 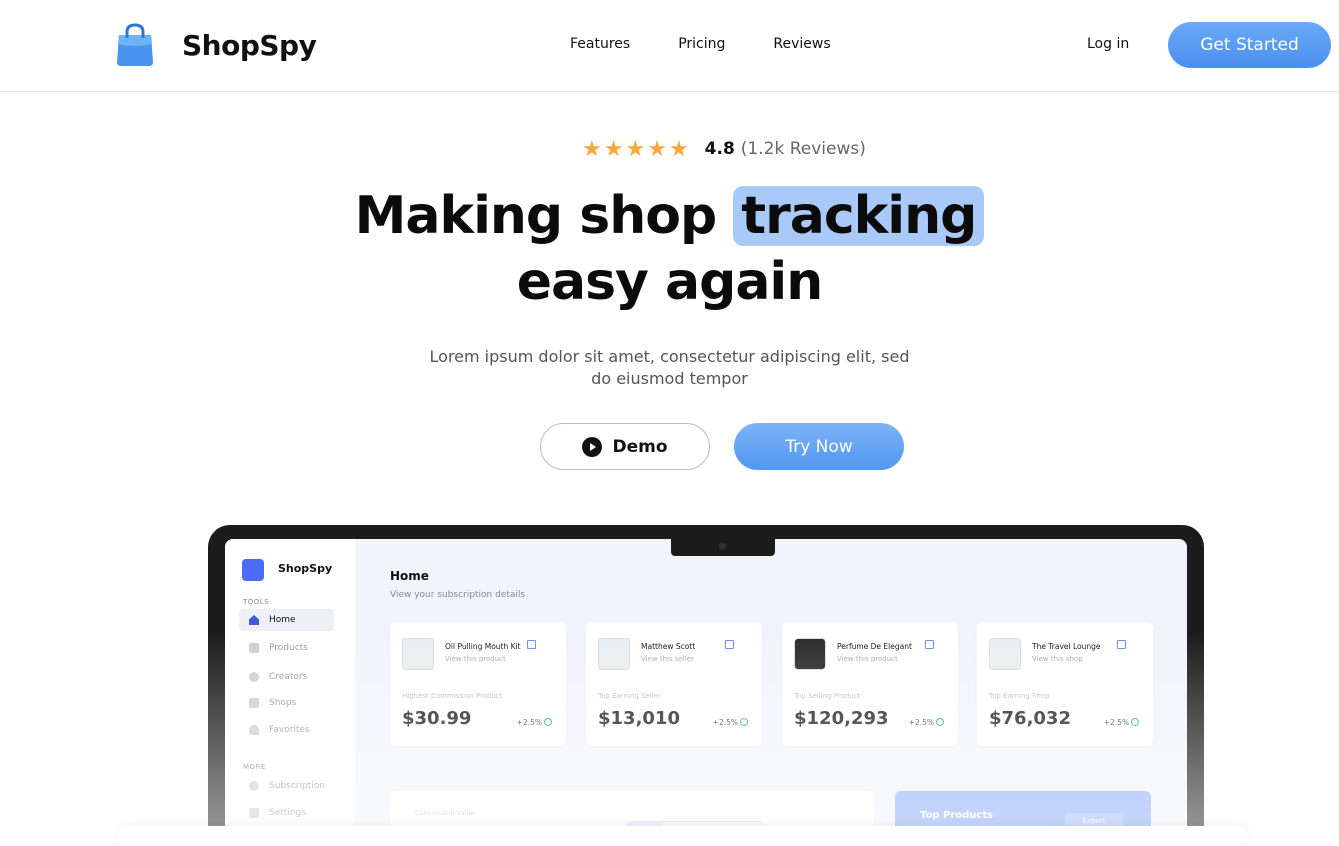 What do you see at coordinates (874, 646) in the screenshot?
I see `card-name: Perfume De Elegant` at bounding box center [874, 646].